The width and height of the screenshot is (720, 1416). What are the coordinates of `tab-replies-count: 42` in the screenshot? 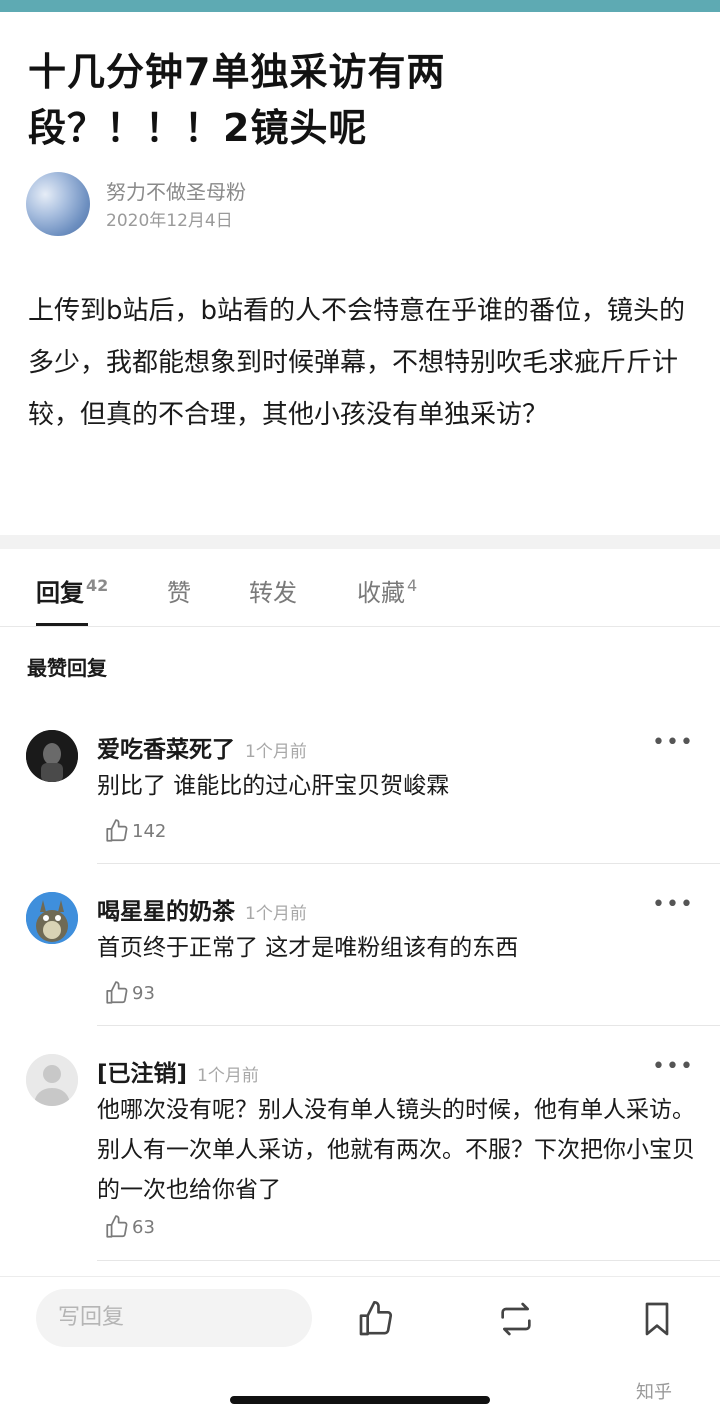 It's located at (97, 585).